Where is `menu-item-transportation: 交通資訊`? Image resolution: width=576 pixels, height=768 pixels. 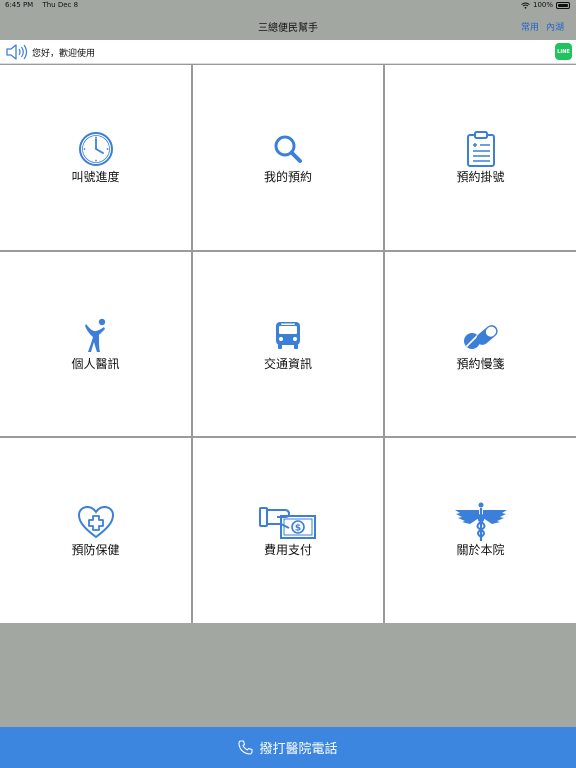 menu-item-transportation: 交通資訊 is located at coordinates (288, 344).